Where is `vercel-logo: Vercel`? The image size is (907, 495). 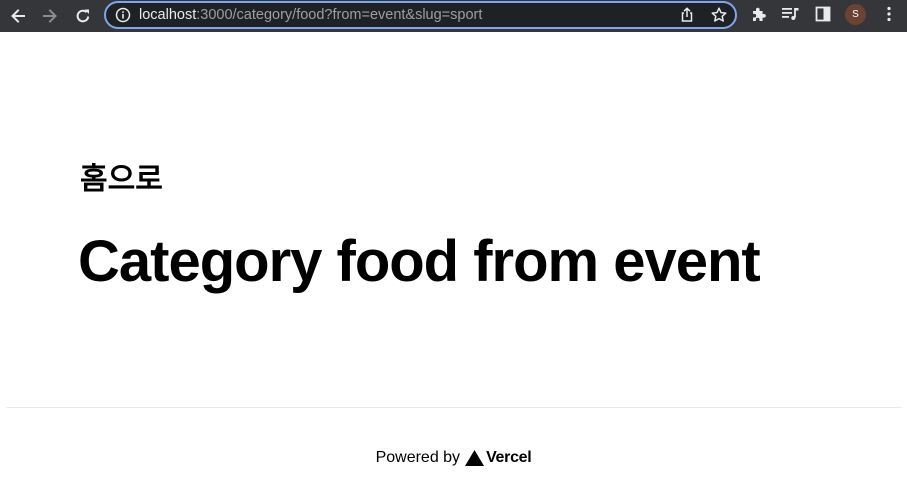
vercel-logo: Vercel is located at coordinates (498, 458).